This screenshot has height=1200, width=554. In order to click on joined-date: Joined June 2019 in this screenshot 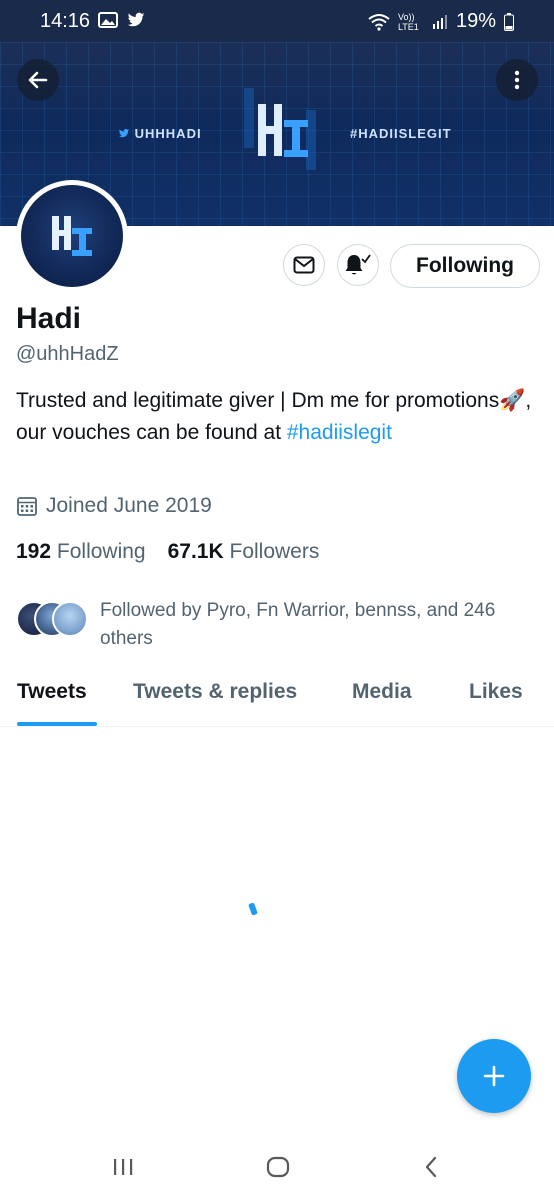, I will do `click(114, 506)`.